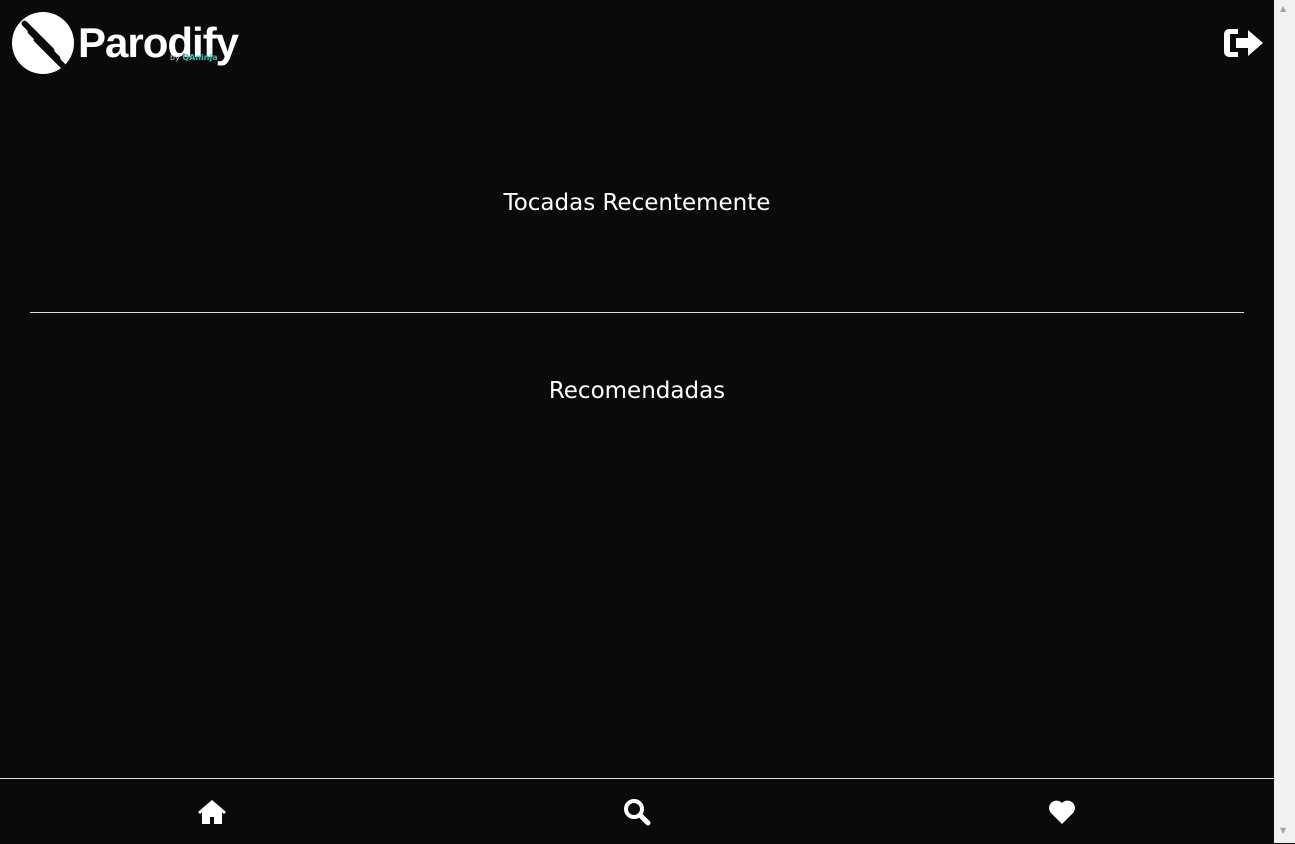 The image size is (1295, 844). I want to click on nav-home, so click(212, 811).